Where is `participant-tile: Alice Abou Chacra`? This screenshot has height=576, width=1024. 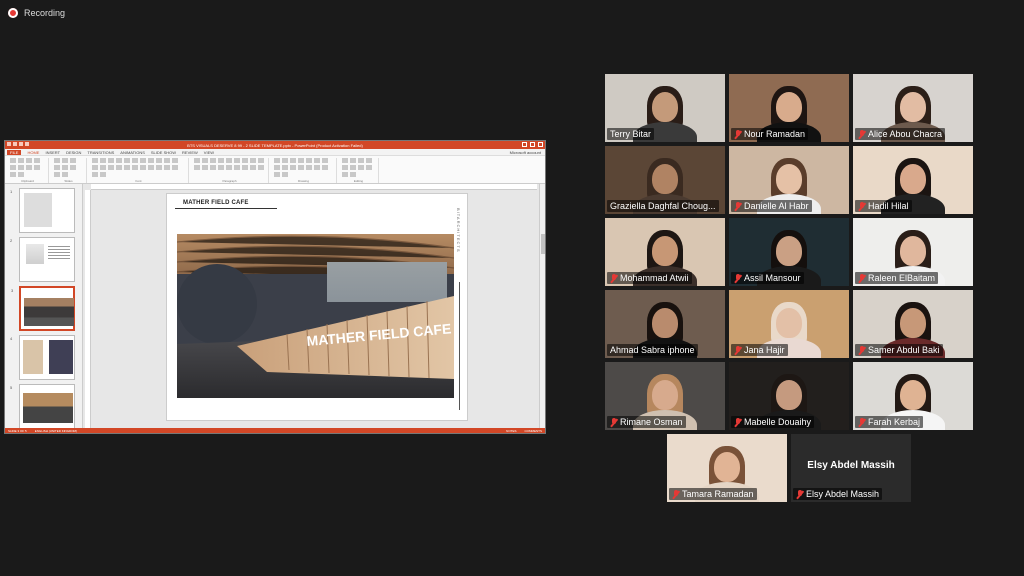 participant-tile: Alice Abou Chacra is located at coordinates (913, 108).